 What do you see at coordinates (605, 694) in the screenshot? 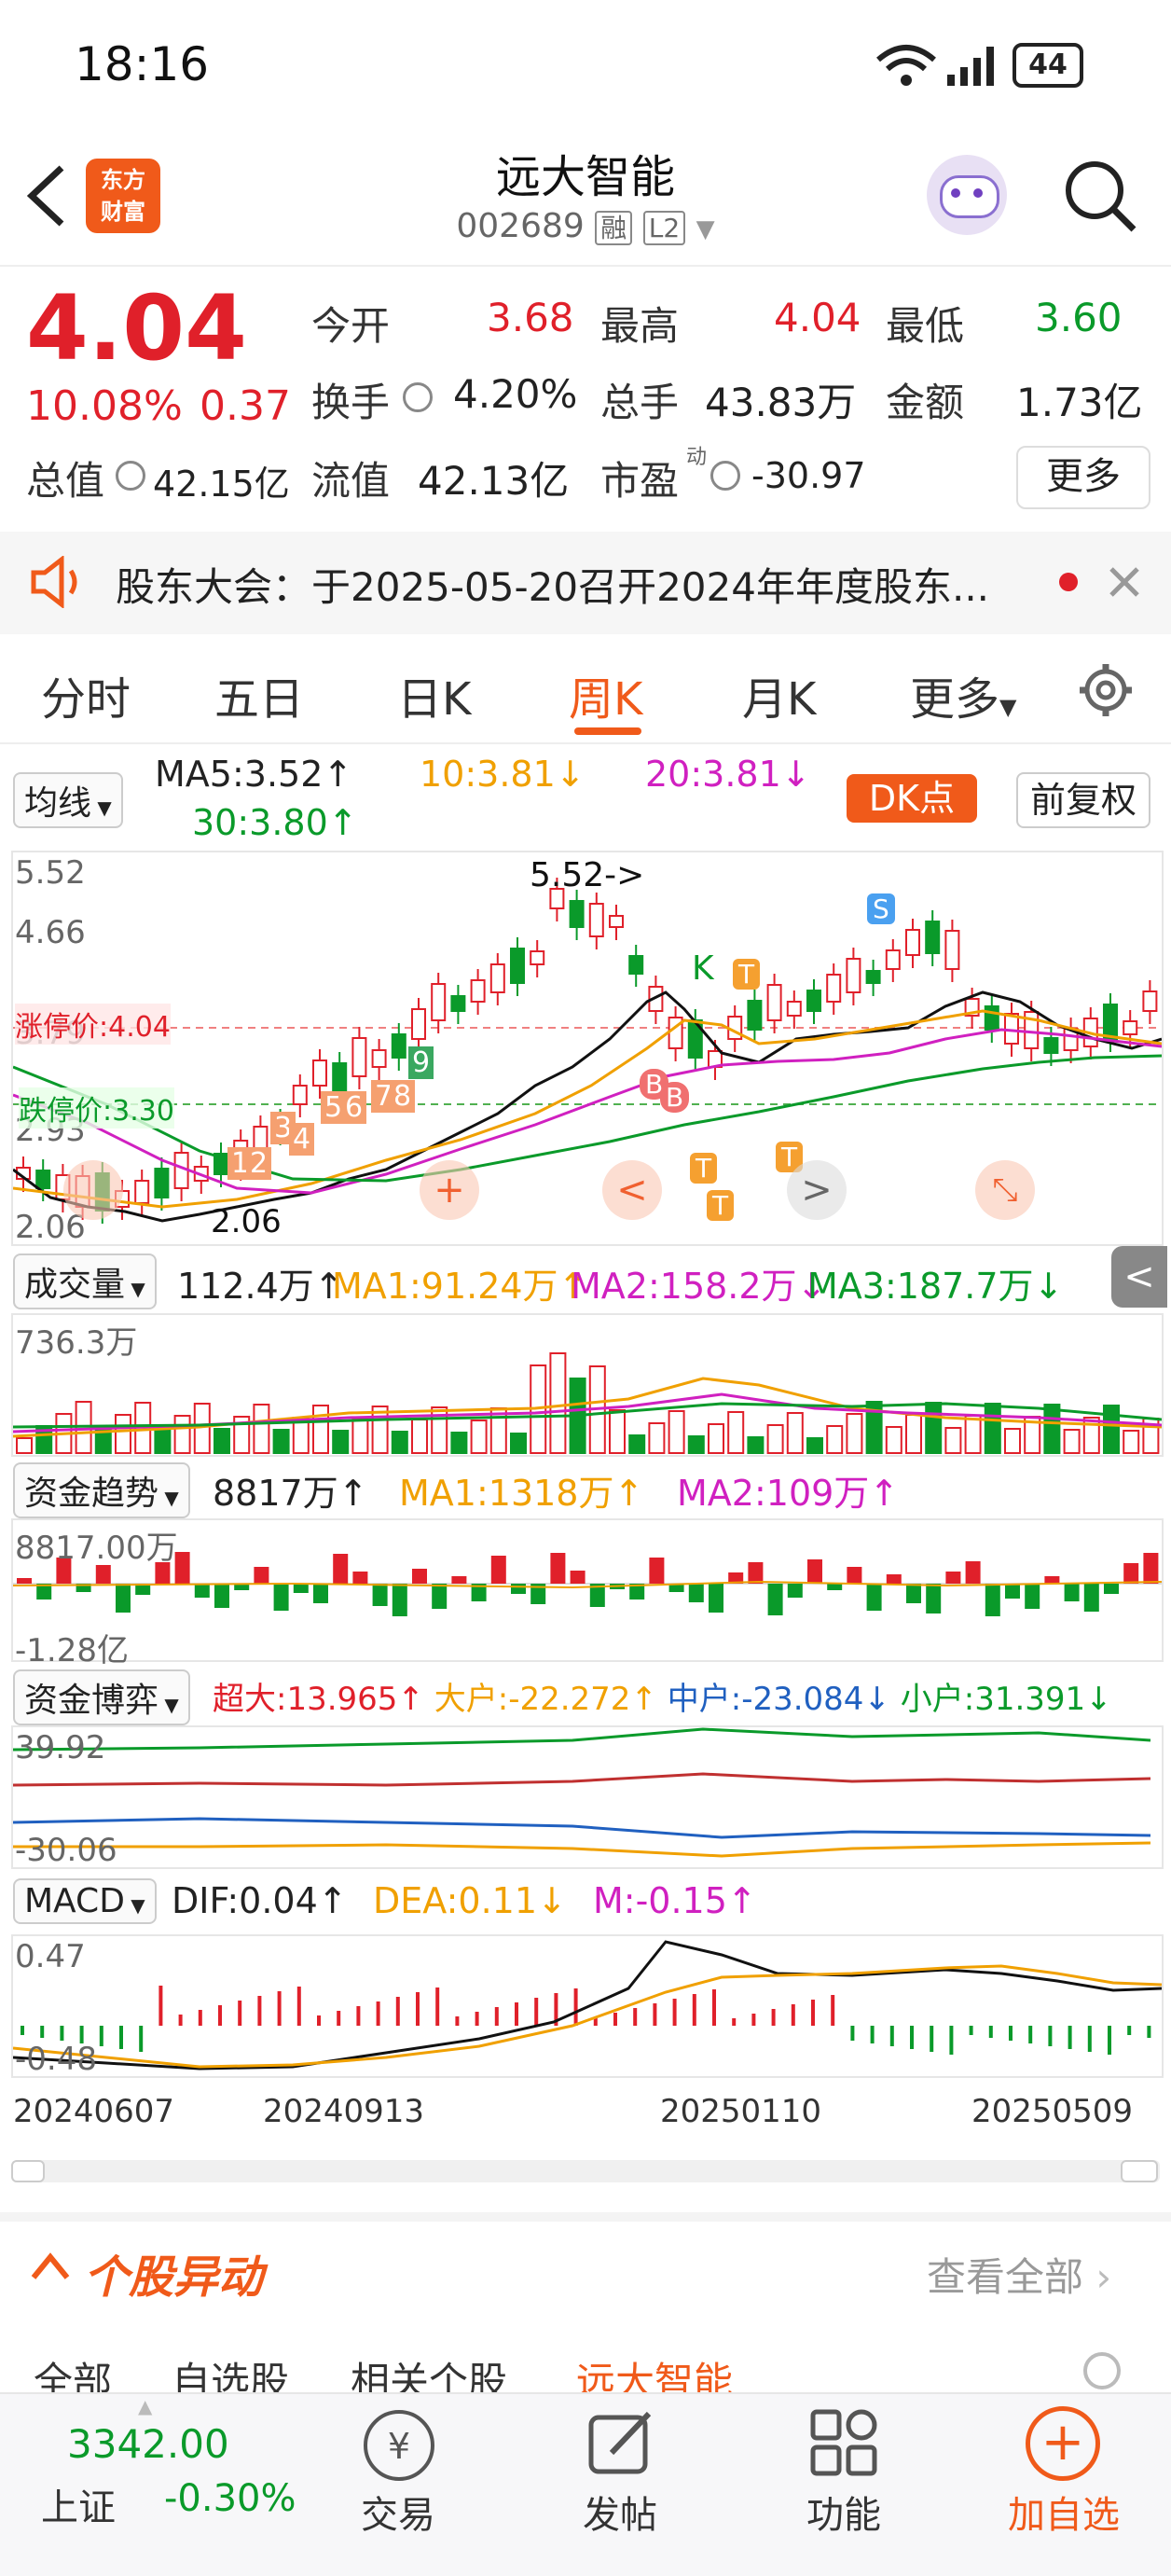
I see `tab-weekly-k: 周K` at bounding box center [605, 694].